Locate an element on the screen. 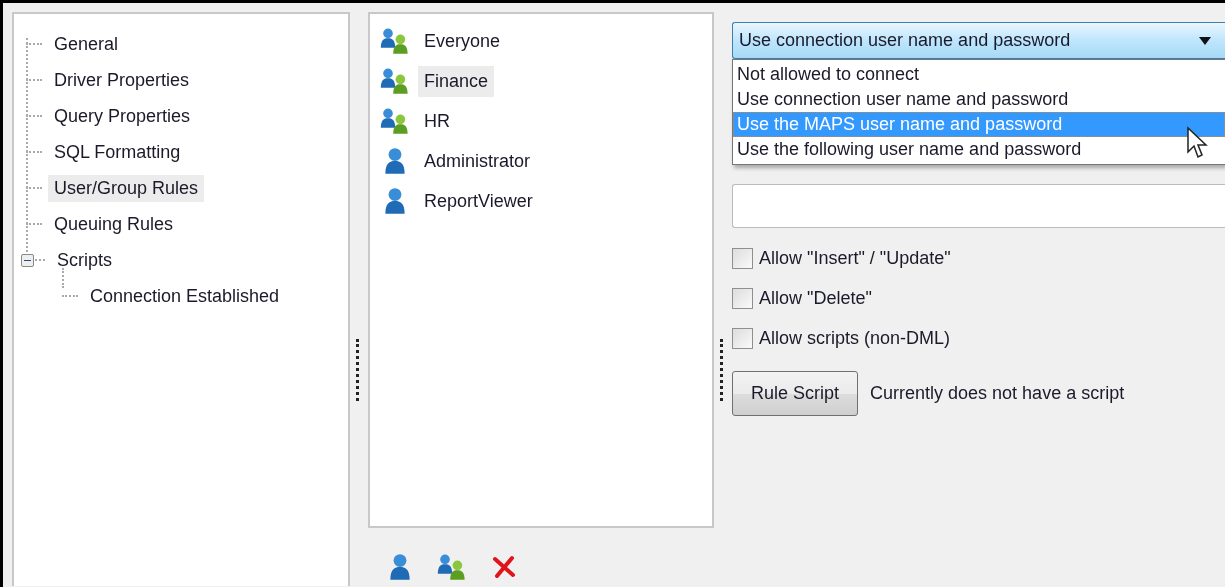  checkbox-label: Allow "Insert" / "Update" is located at coordinates (855, 258).